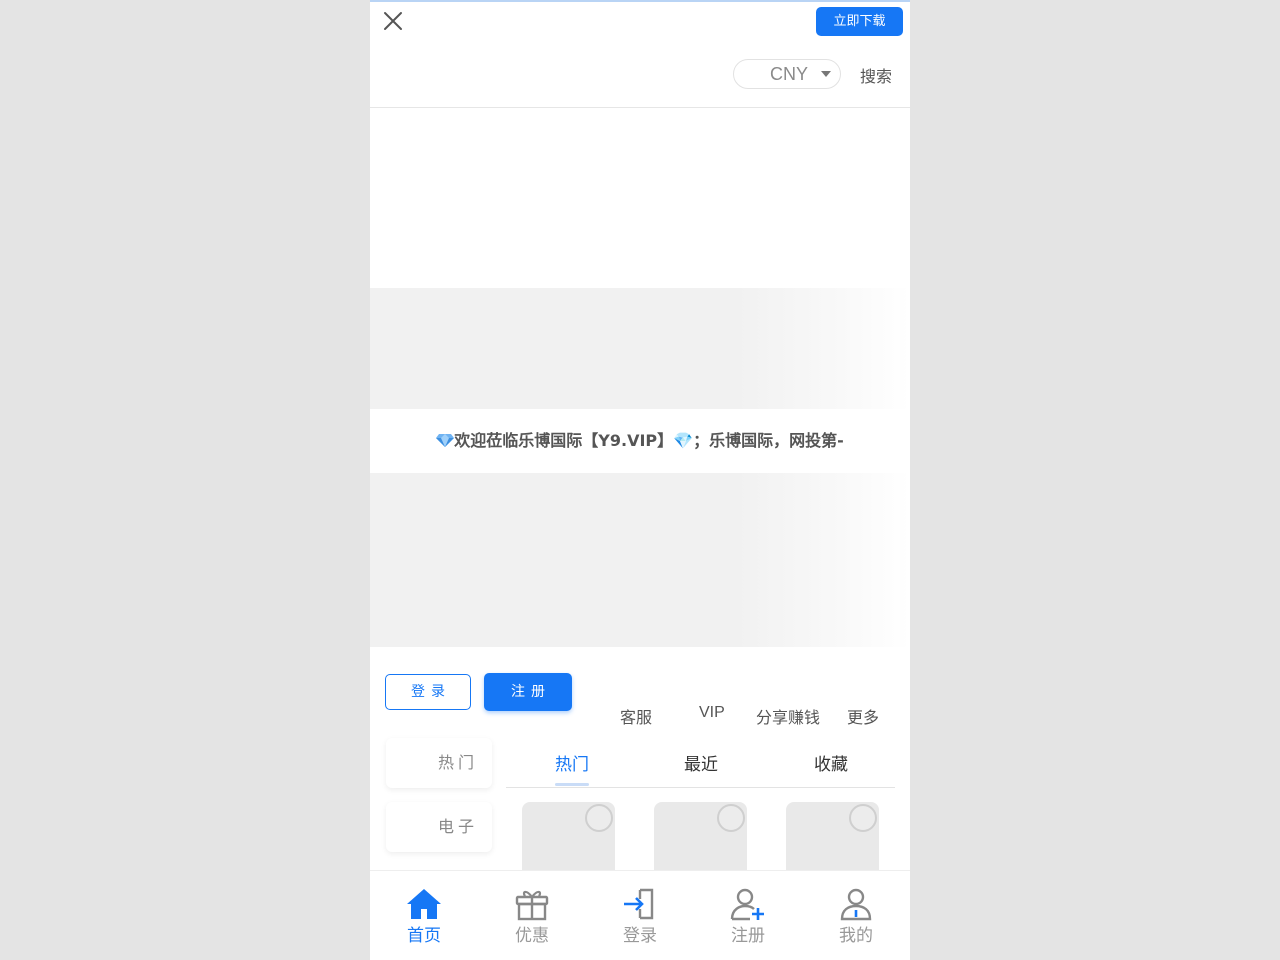 The height and width of the screenshot is (960, 1280). Describe the element at coordinates (639, 904) in the screenshot. I see `login-icon` at that location.